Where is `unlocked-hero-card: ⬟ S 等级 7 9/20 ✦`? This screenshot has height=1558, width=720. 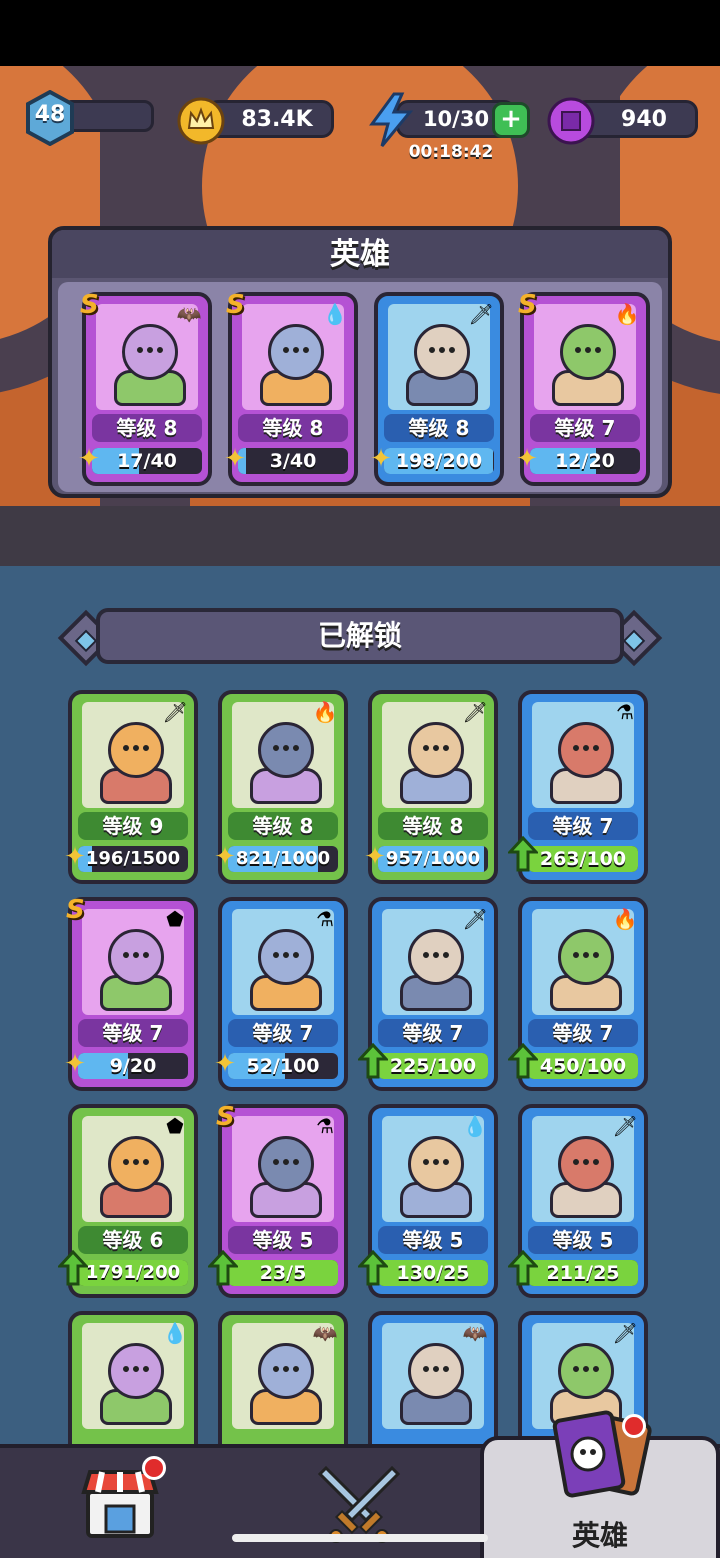
unlocked-hero-card: ⬟ S 等级 7 9/20 ✦ is located at coordinates (131, 993).